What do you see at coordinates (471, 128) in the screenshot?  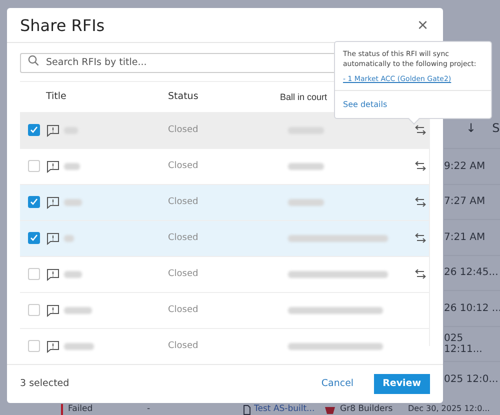 I see `sort-arrow-icon: ↓` at bounding box center [471, 128].